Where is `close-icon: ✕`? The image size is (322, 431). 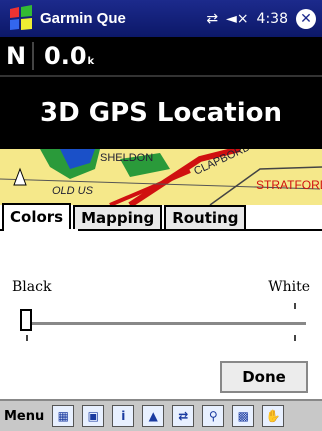
close-icon: ✕ is located at coordinates (306, 18).